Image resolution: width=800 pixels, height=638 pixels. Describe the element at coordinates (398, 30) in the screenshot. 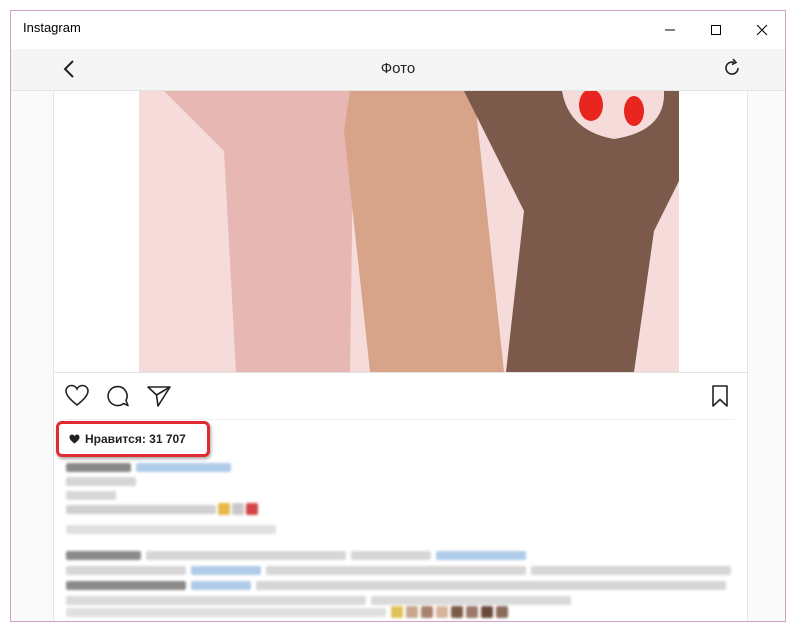

I see `title-bar: Instagram` at that location.